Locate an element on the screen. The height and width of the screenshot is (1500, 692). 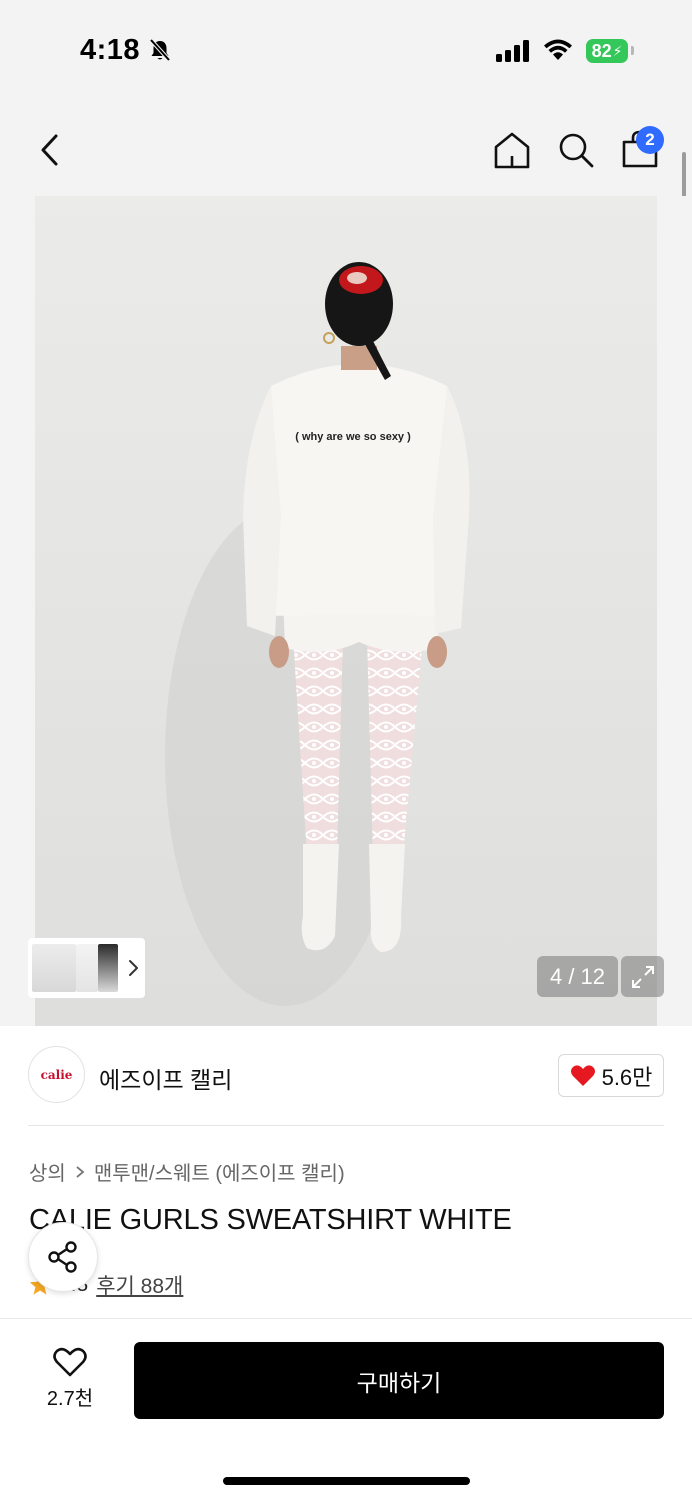
cart-count-badge: 2 is located at coordinates (650, 140).